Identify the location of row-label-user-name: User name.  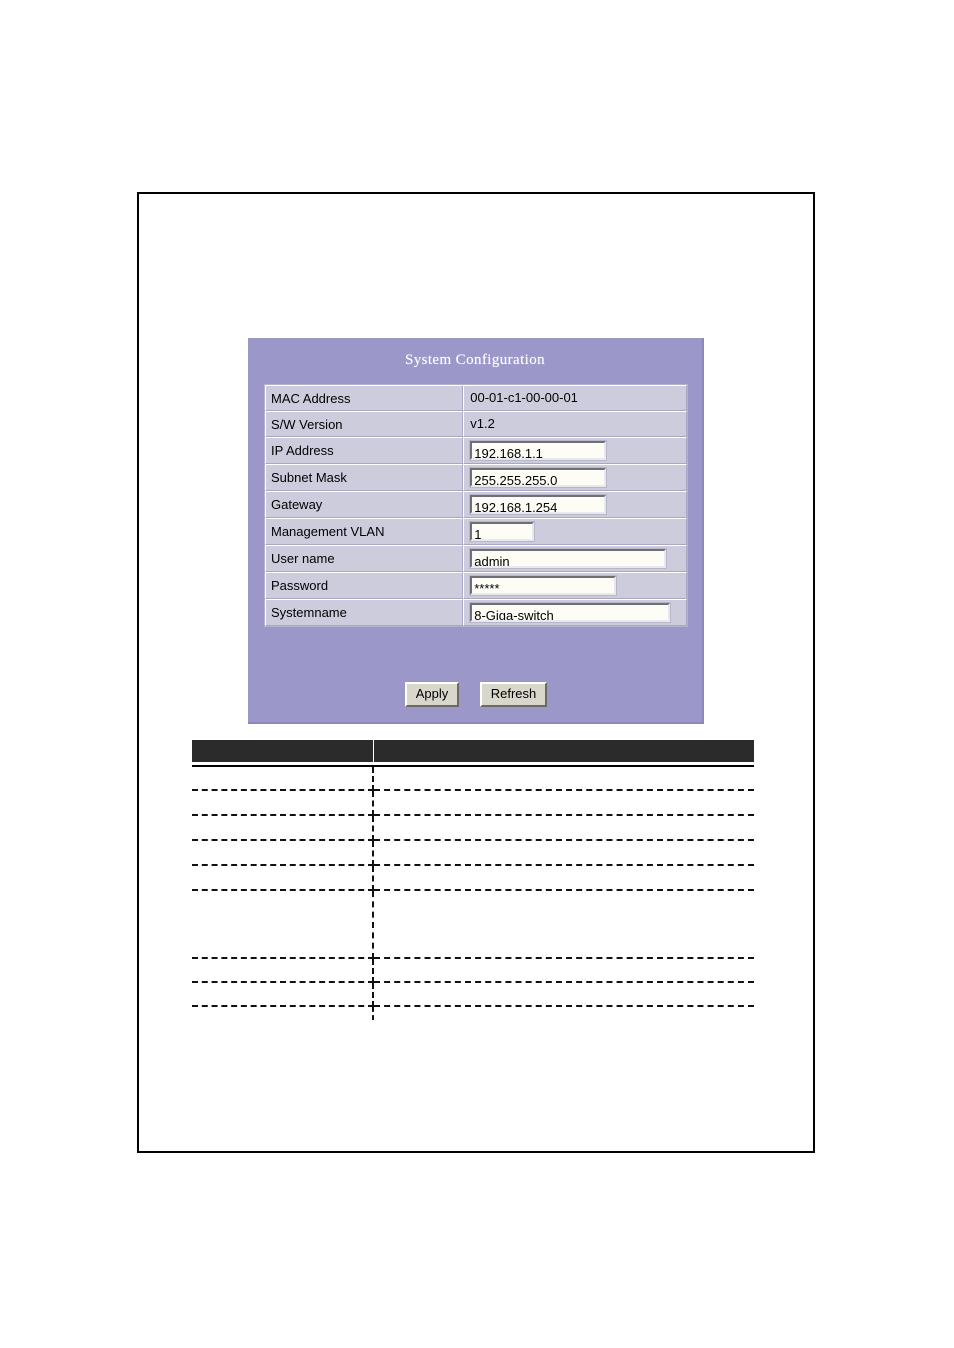
(364, 558).